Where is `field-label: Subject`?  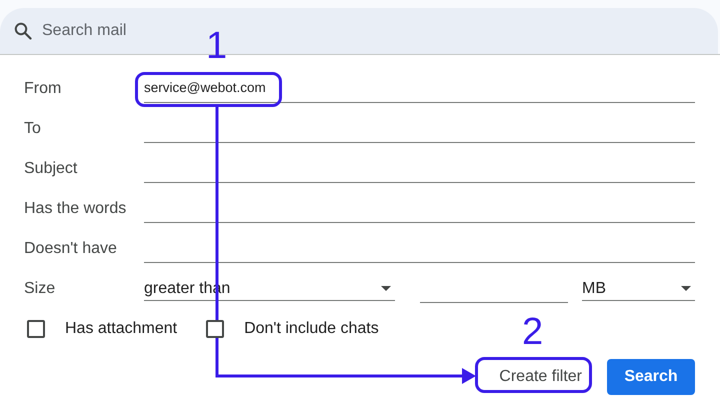 field-label: Subject is located at coordinates (51, 169).